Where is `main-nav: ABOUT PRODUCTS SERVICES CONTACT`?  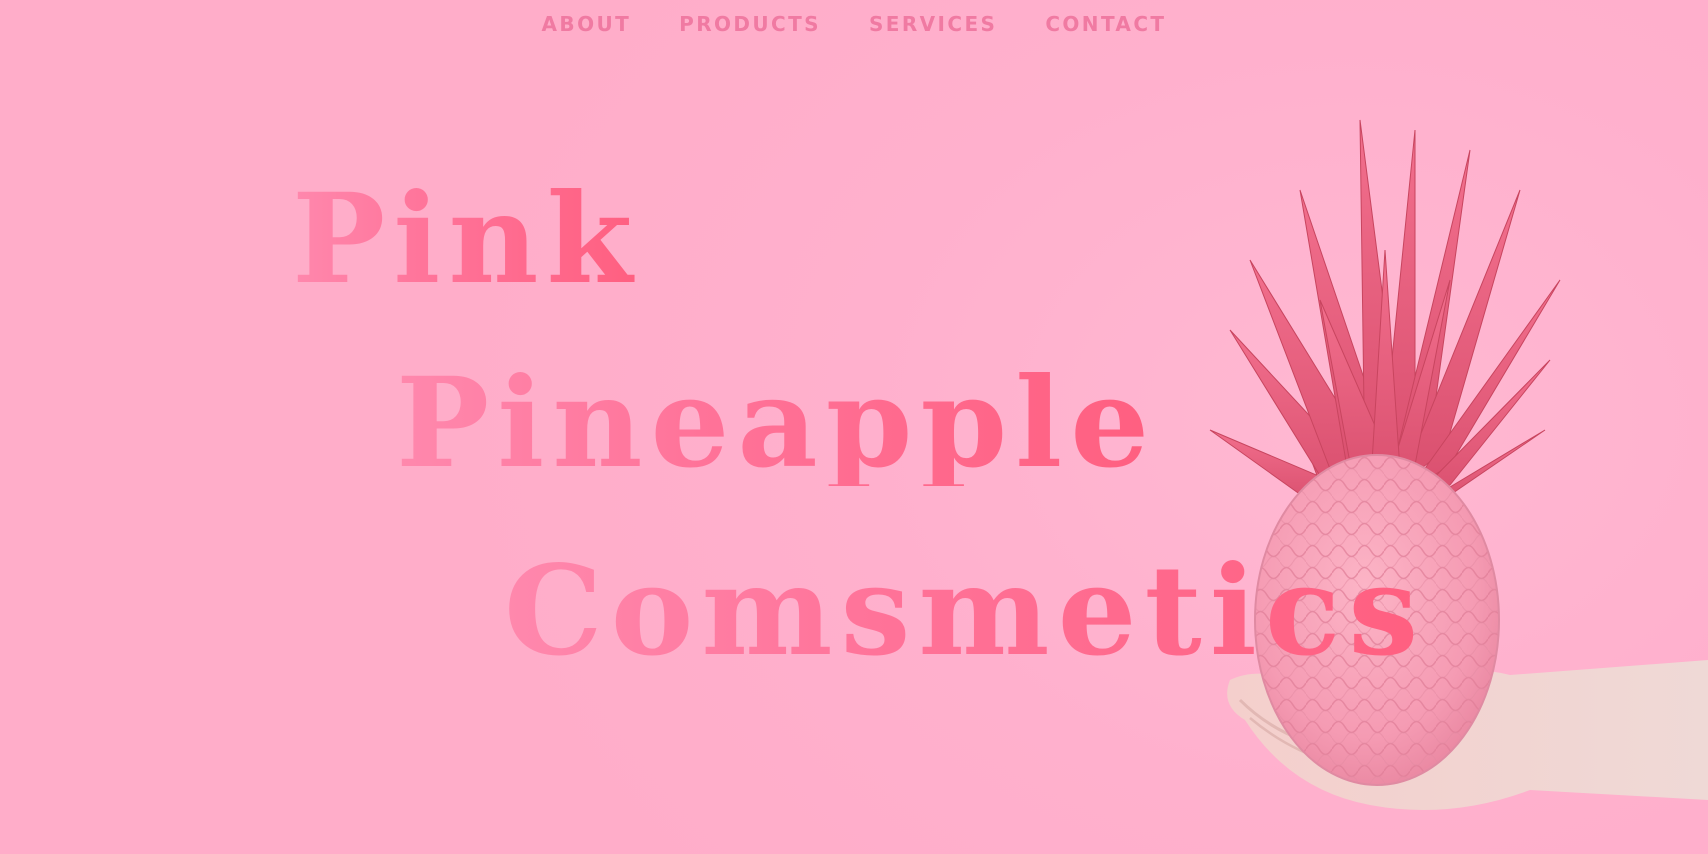
main-nav: ABOUT PRODUCTS SERVICES CONTACT is located at coordinates (854, 25).